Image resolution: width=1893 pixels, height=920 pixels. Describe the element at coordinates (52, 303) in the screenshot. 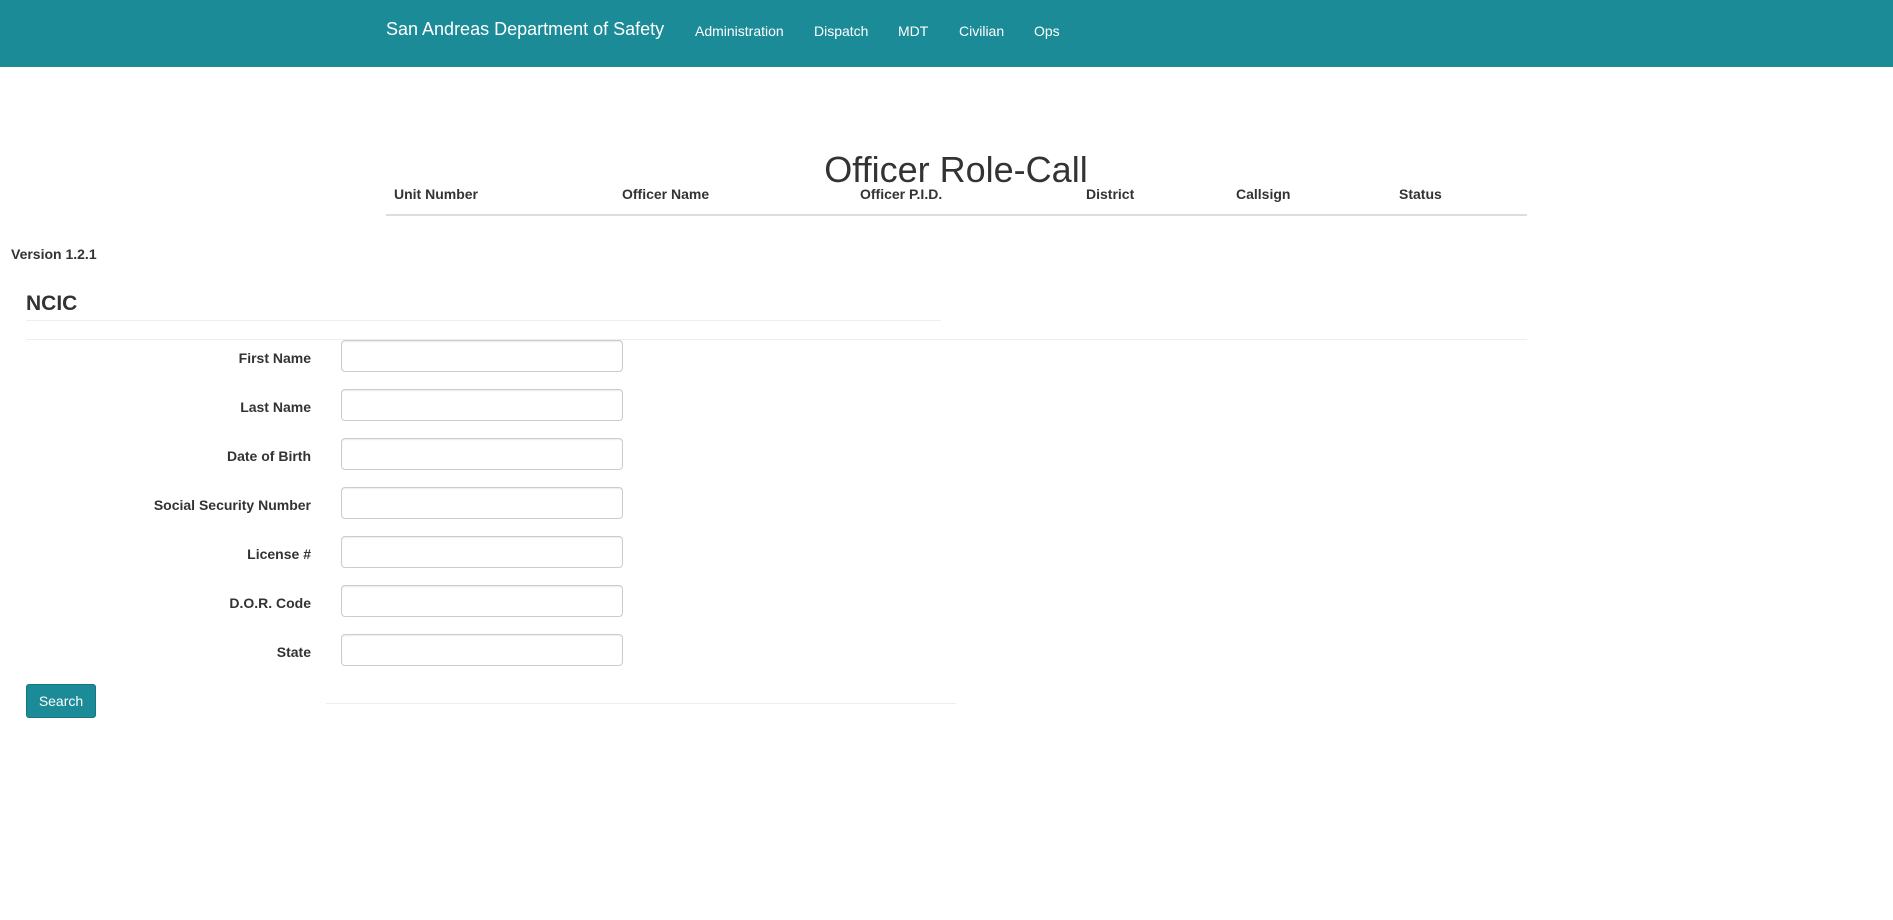

I see `ncic-title: NCIC` at that location.